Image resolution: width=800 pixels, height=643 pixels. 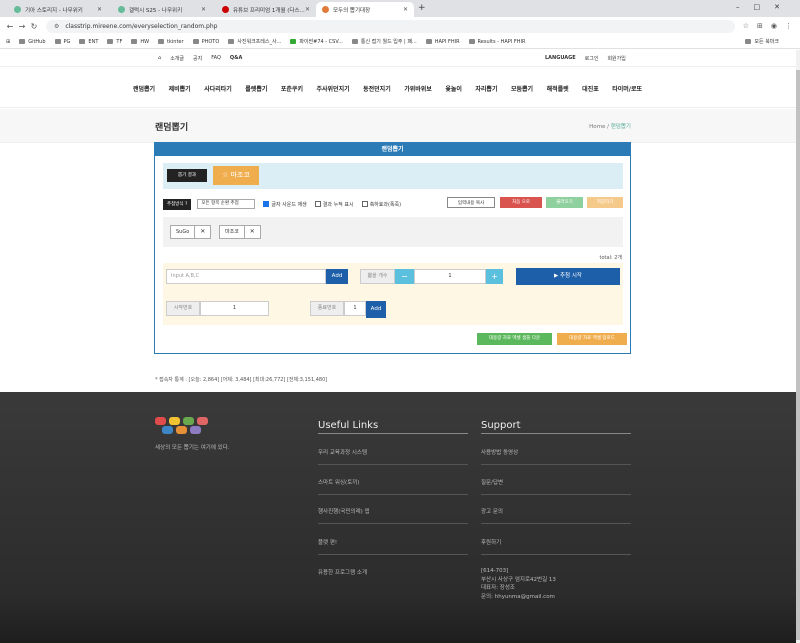 I want to click on bookmark-item: GitHub, so click(x=32, y=42).